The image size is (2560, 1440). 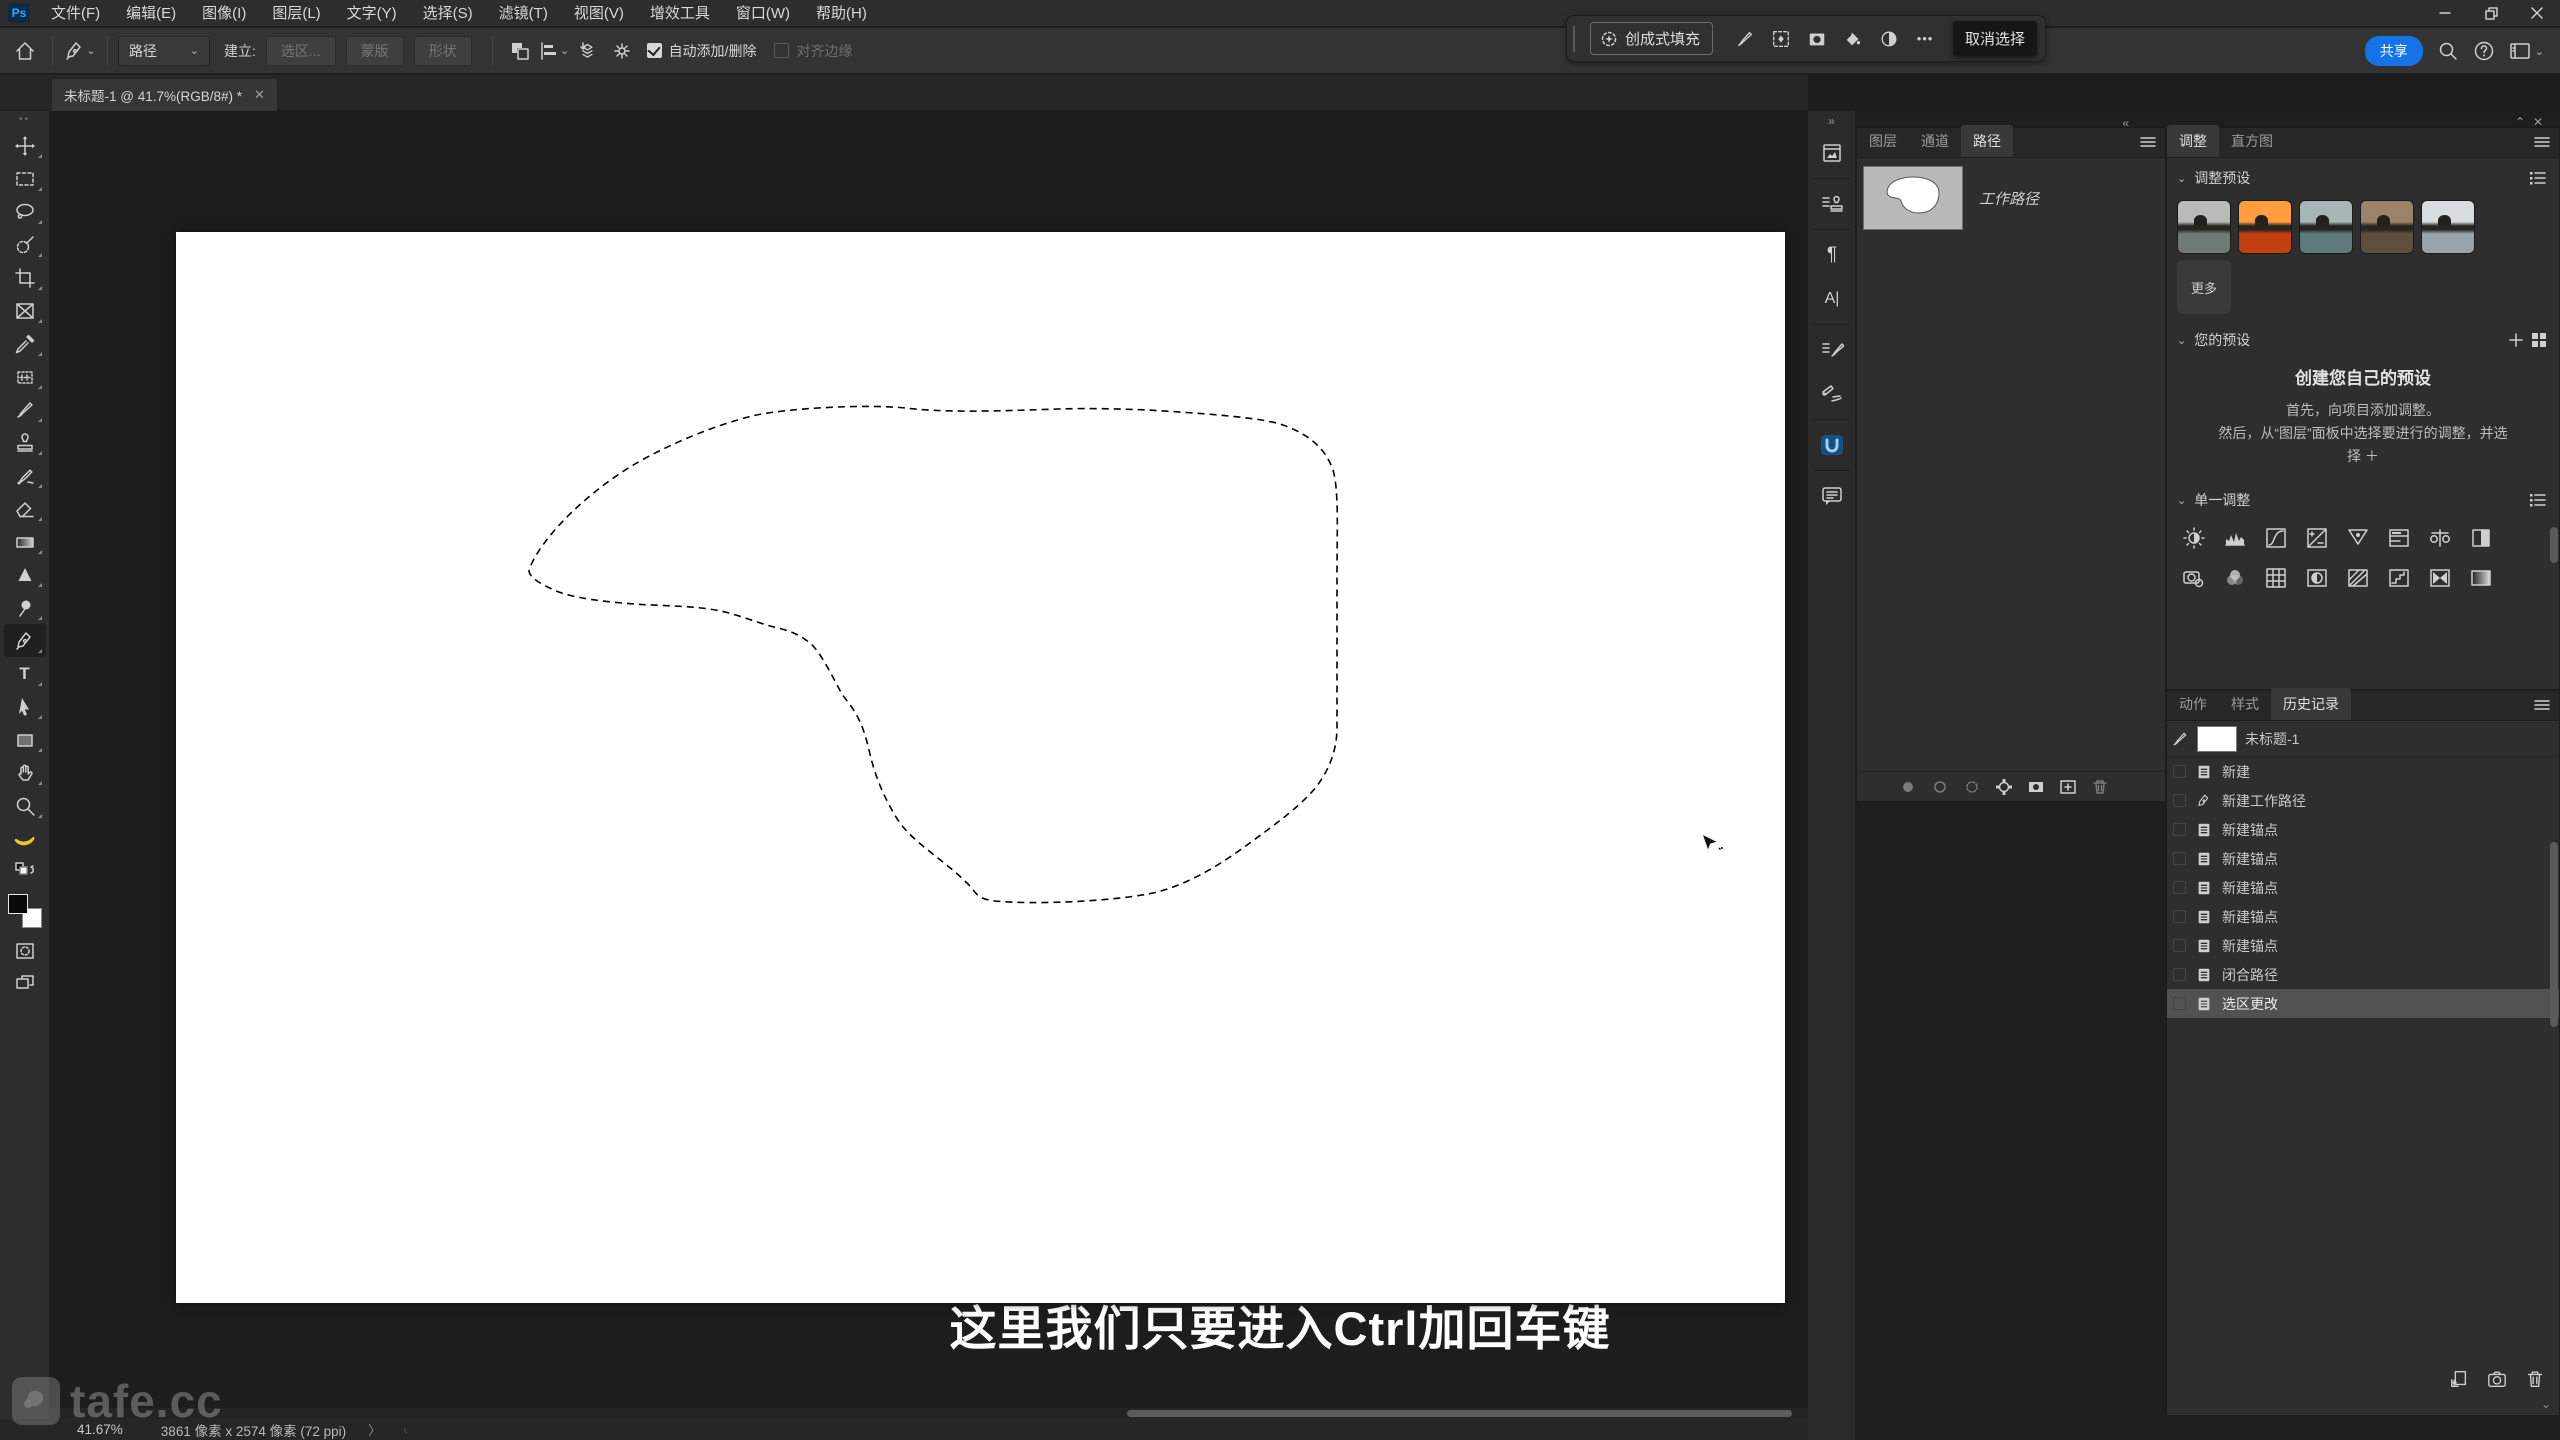 I want to click on restore-button, so click(x=2491, y=13).